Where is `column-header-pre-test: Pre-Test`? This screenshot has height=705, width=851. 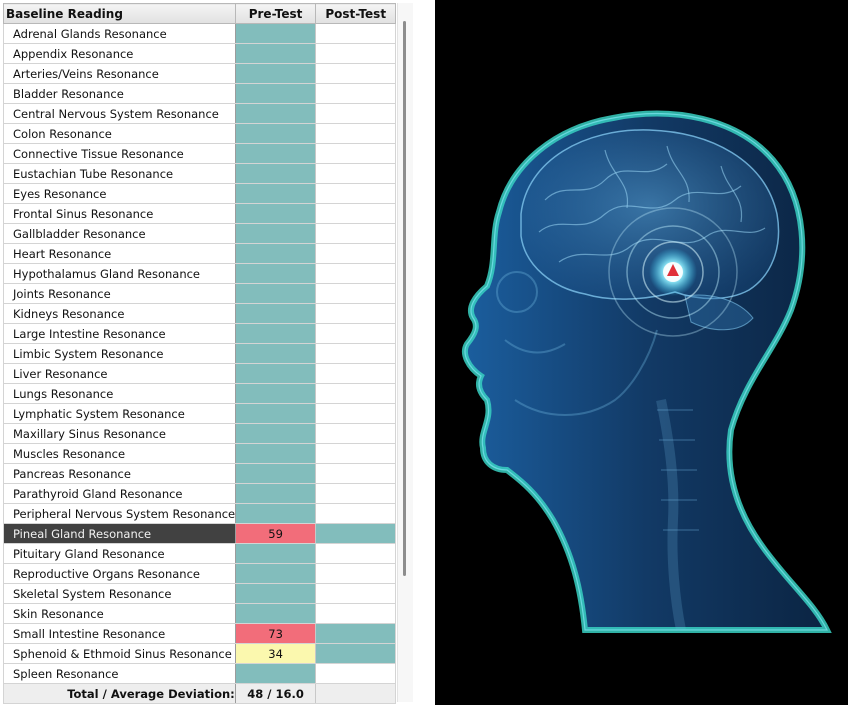 column-header-pre-test: Pre-Test is located at coordinates (275, 13).